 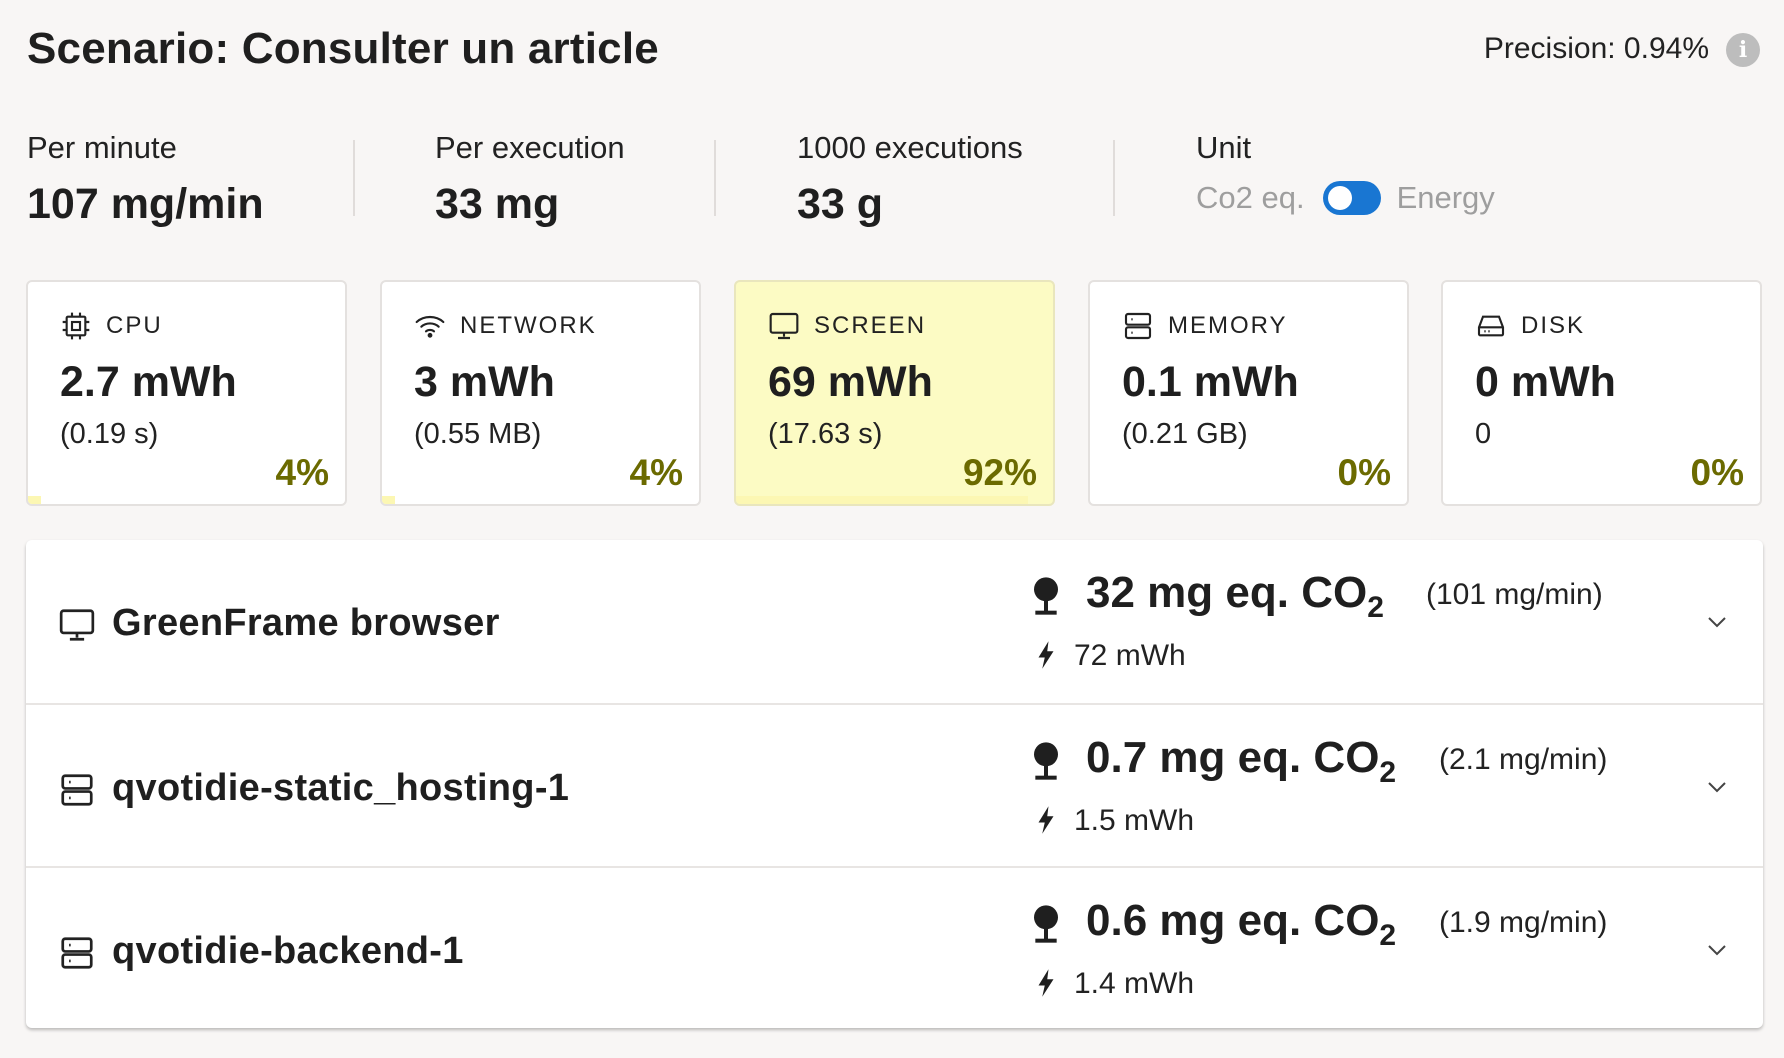 I want to click on stat-per-execution: Per execution 33 mg, so click(x=530, y=179).